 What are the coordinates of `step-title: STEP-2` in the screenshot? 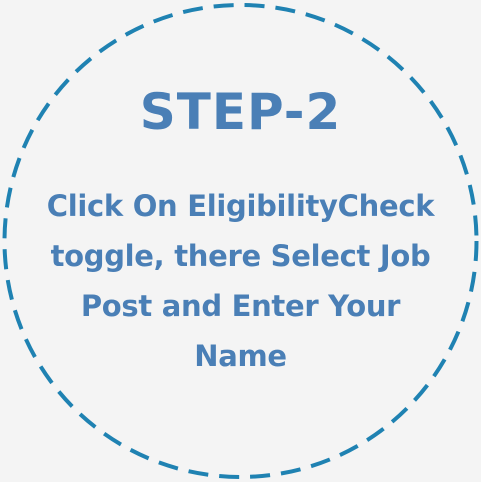 It's located at (240, 112).